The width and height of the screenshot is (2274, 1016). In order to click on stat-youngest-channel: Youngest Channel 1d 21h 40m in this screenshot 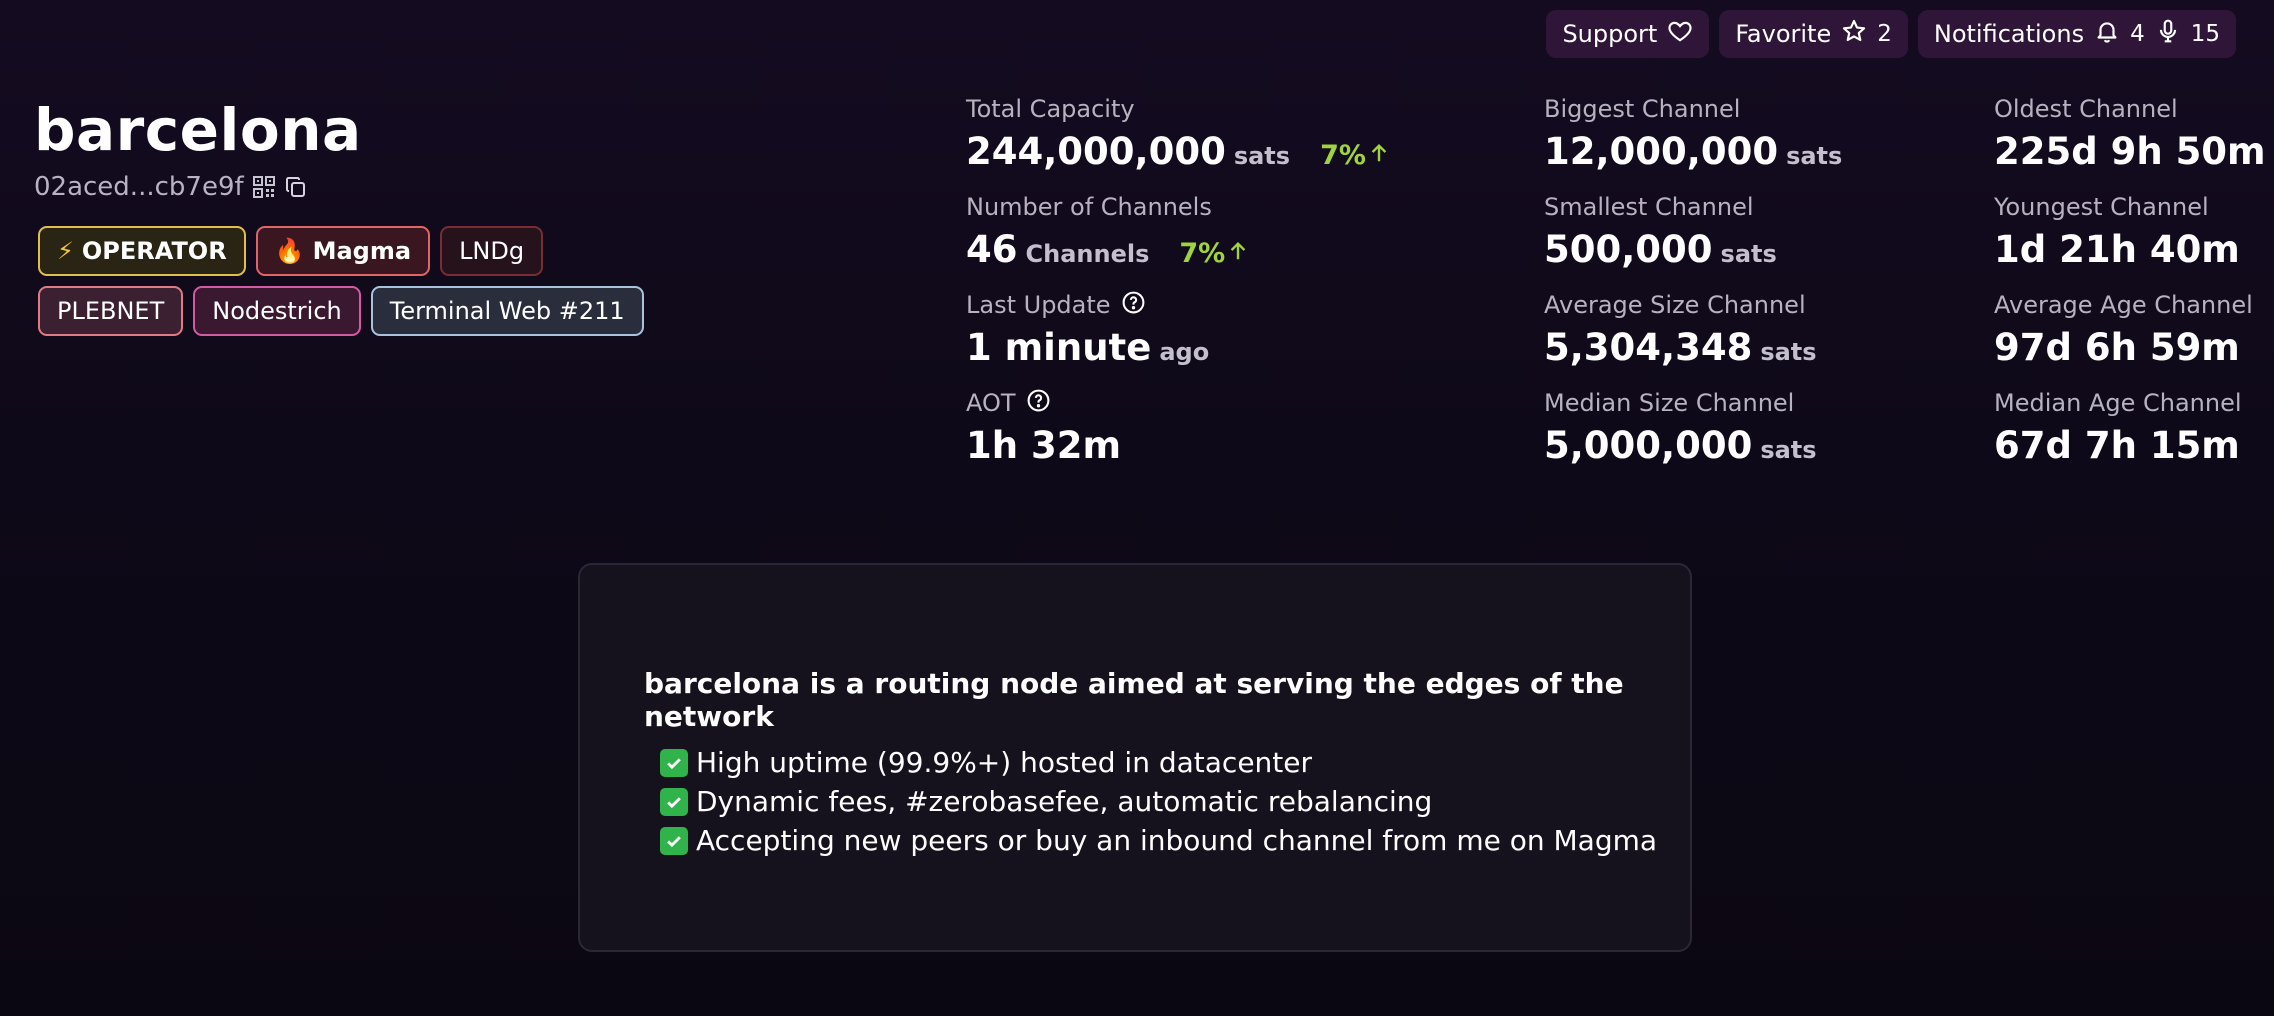, I will do `click(2130, 241)`.